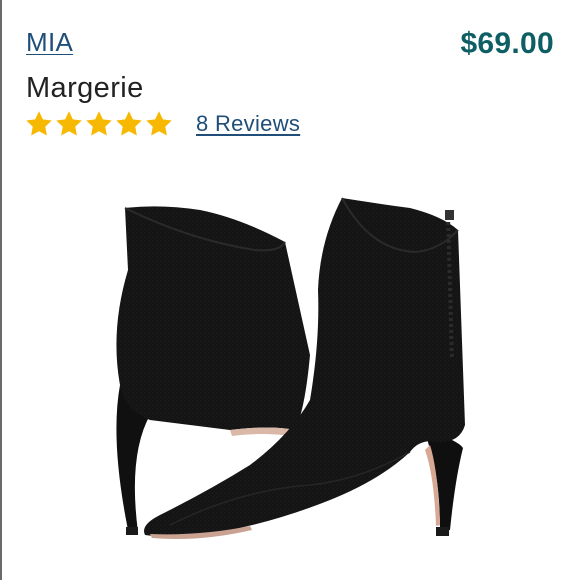 This screenshot has height=580, width=580. I want to click on rating-row: 8 Reviews, so click(162, 124).